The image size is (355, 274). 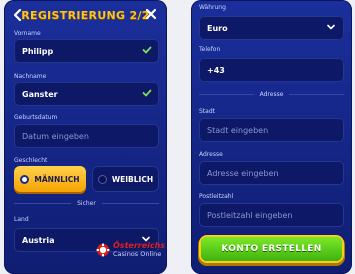 I want to click on security-divider: Sicher, so click(x=86, y=203).